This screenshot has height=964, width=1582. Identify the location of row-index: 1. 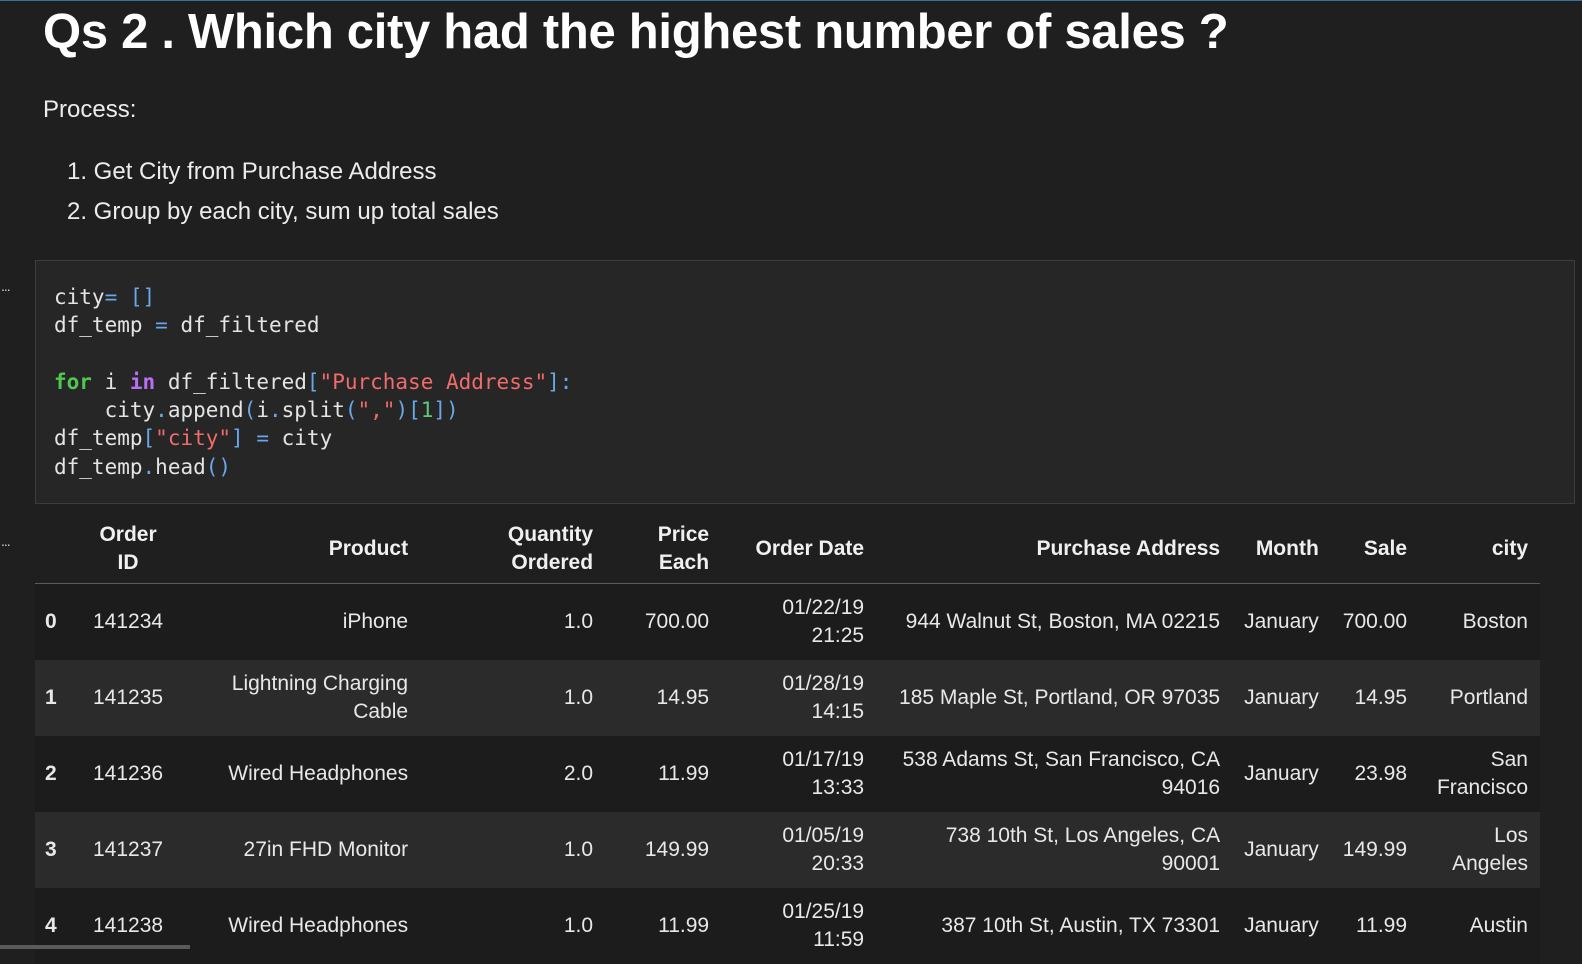
(51, 697).